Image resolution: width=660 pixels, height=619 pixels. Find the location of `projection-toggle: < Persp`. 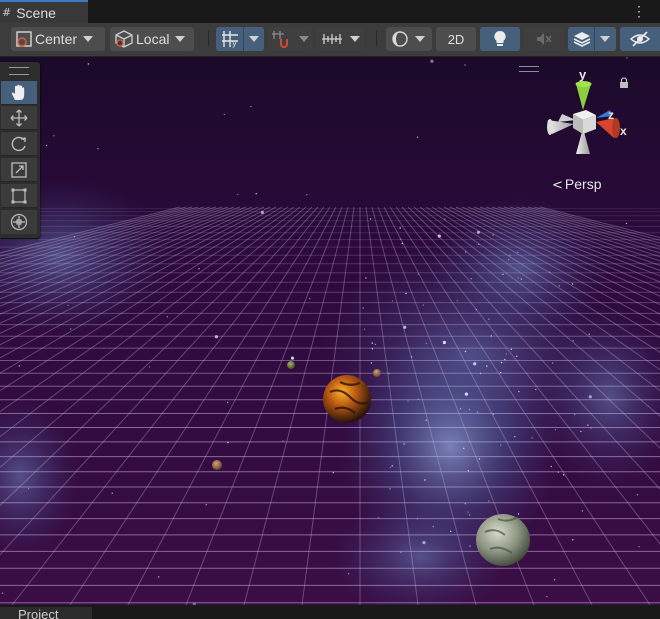

projection-toggle: < Persp is located at coordinates (576, 184).